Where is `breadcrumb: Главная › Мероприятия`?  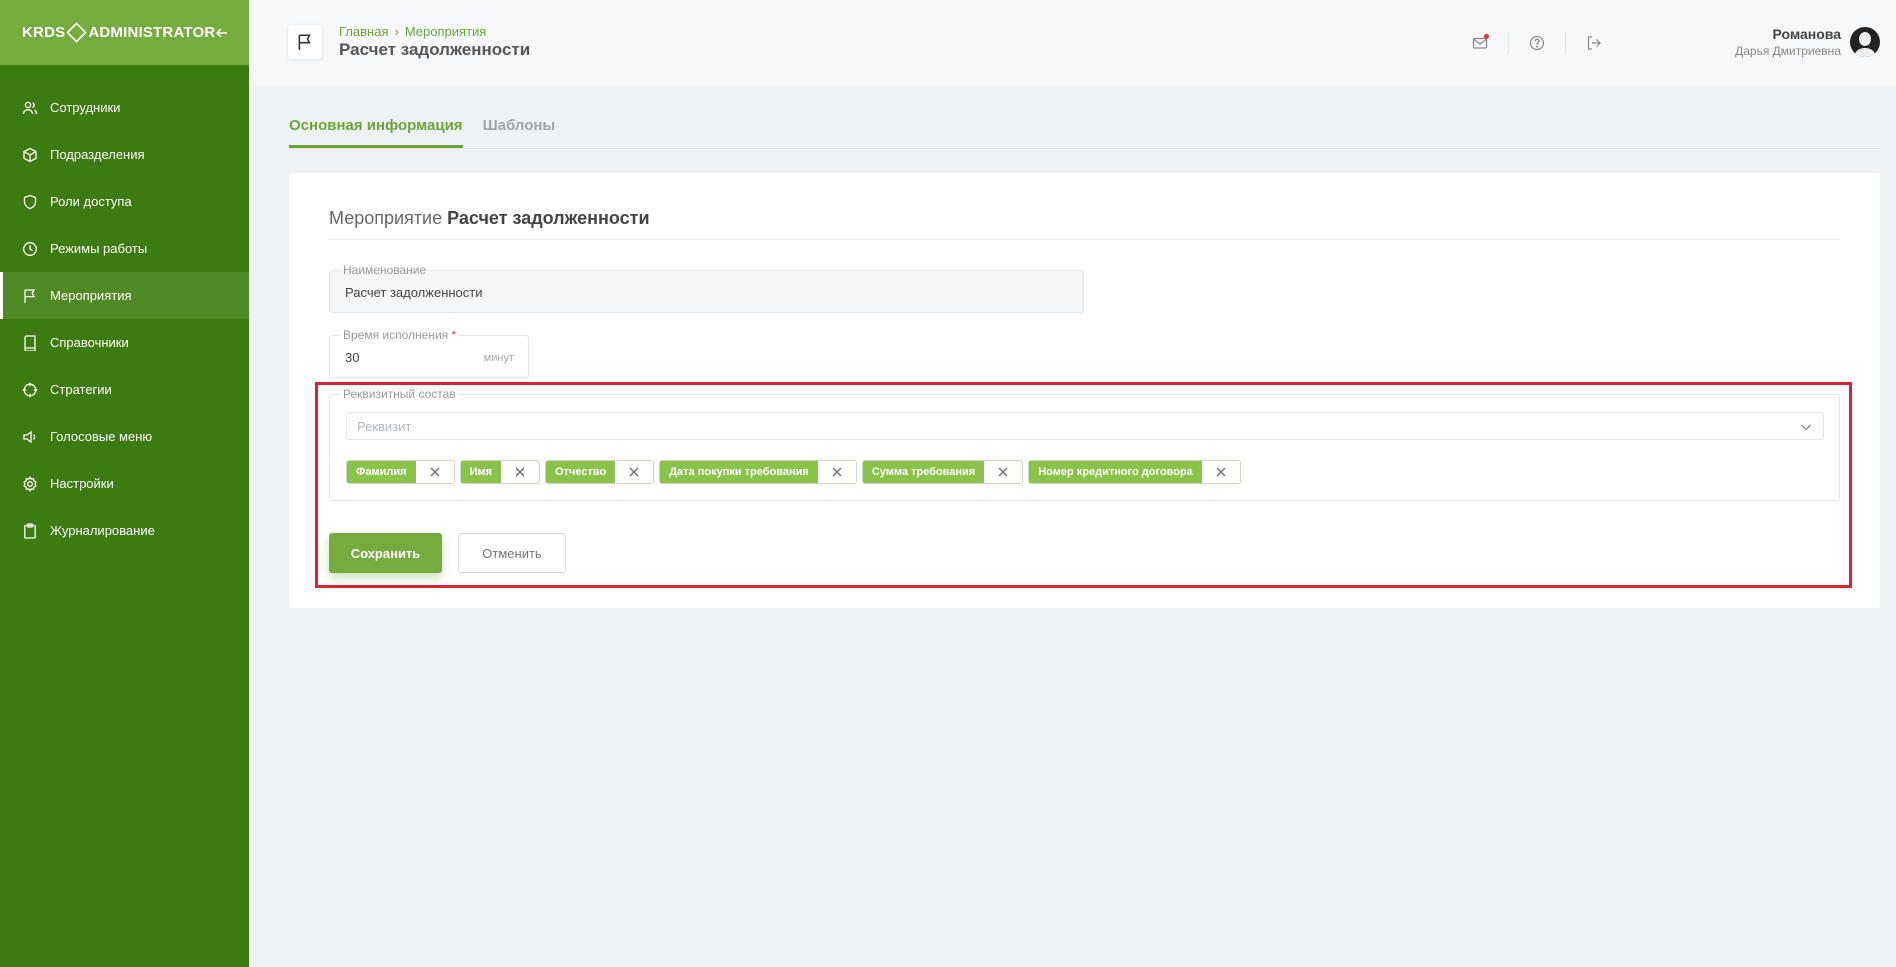 breadcrumb: Главная › Мероприятия is located at coordinates (412, 31).